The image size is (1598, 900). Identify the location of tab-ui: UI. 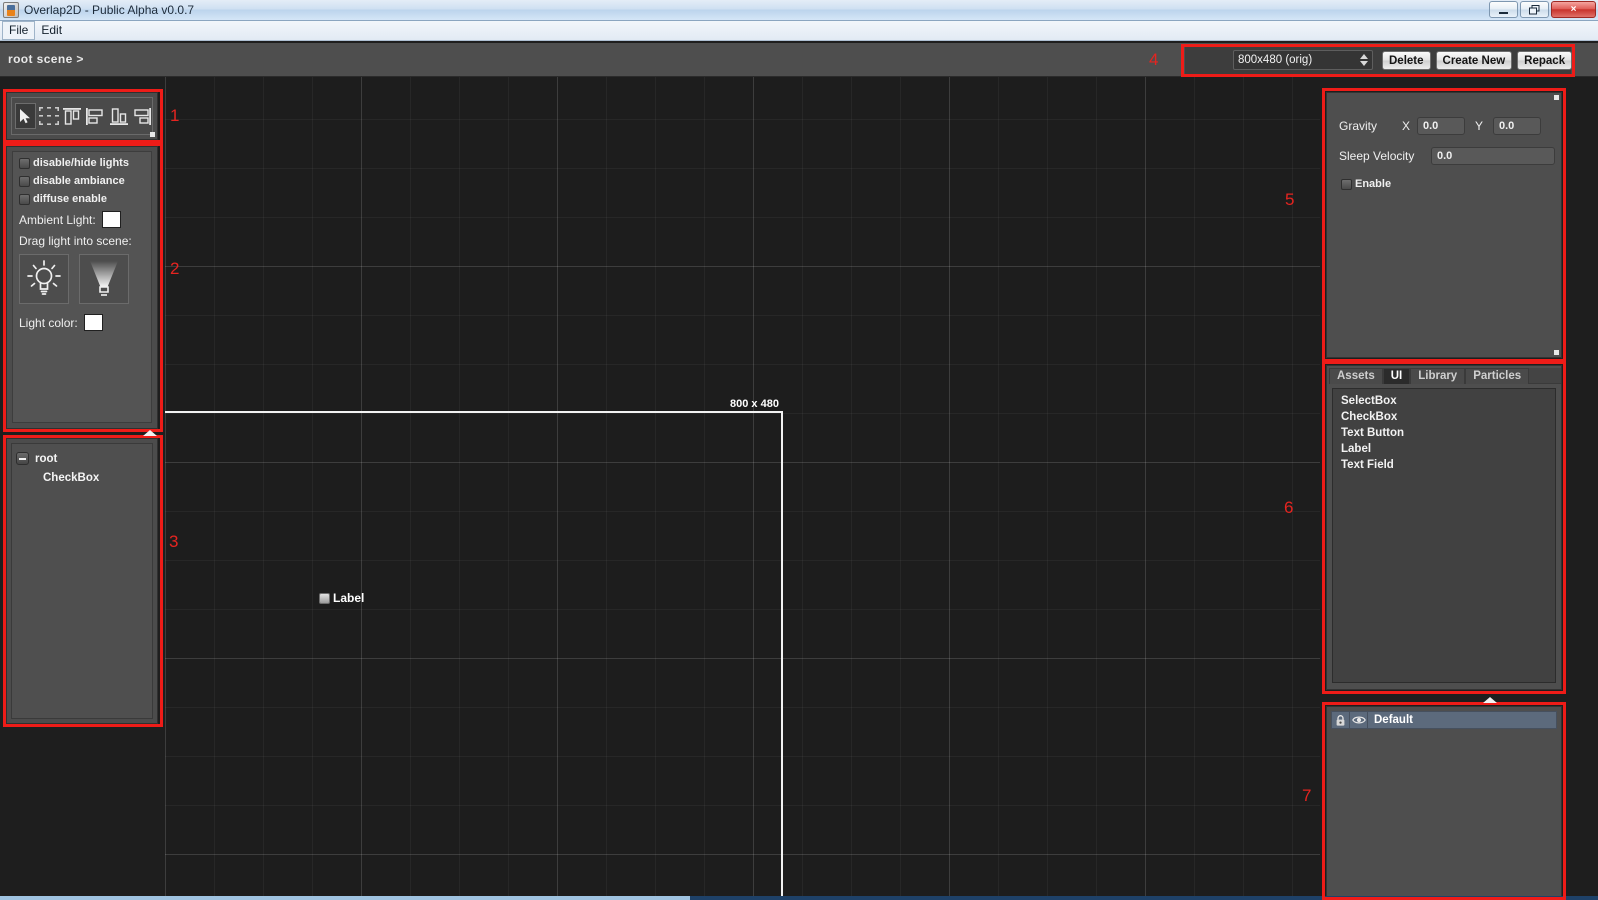
(1396, 376).